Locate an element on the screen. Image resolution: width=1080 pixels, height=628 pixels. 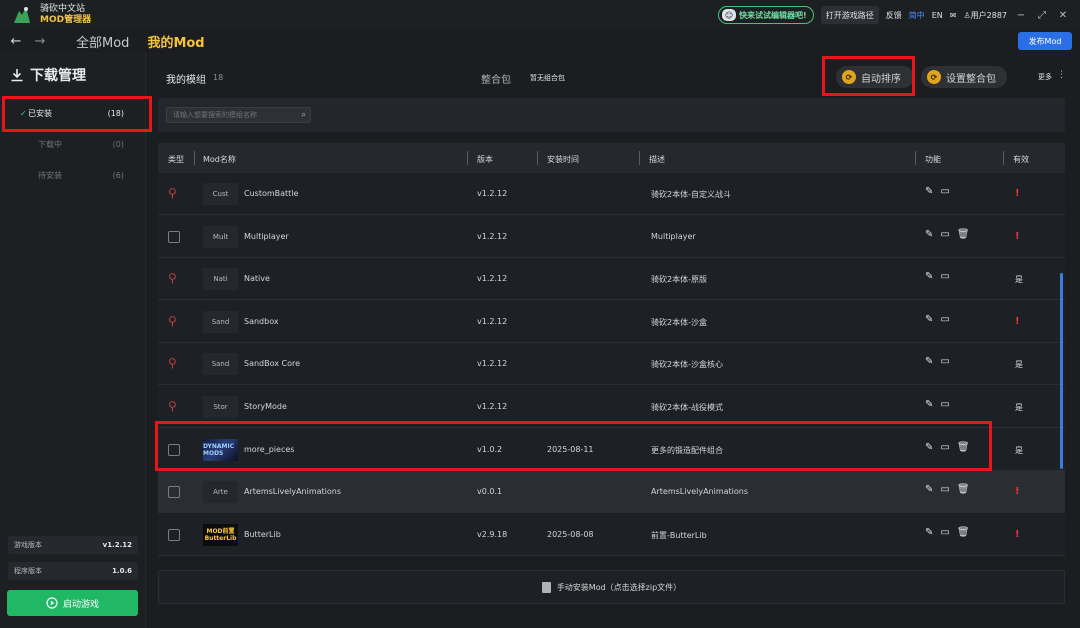
tab-my-mods: 我的Mod is located at coordinates (175, 41).